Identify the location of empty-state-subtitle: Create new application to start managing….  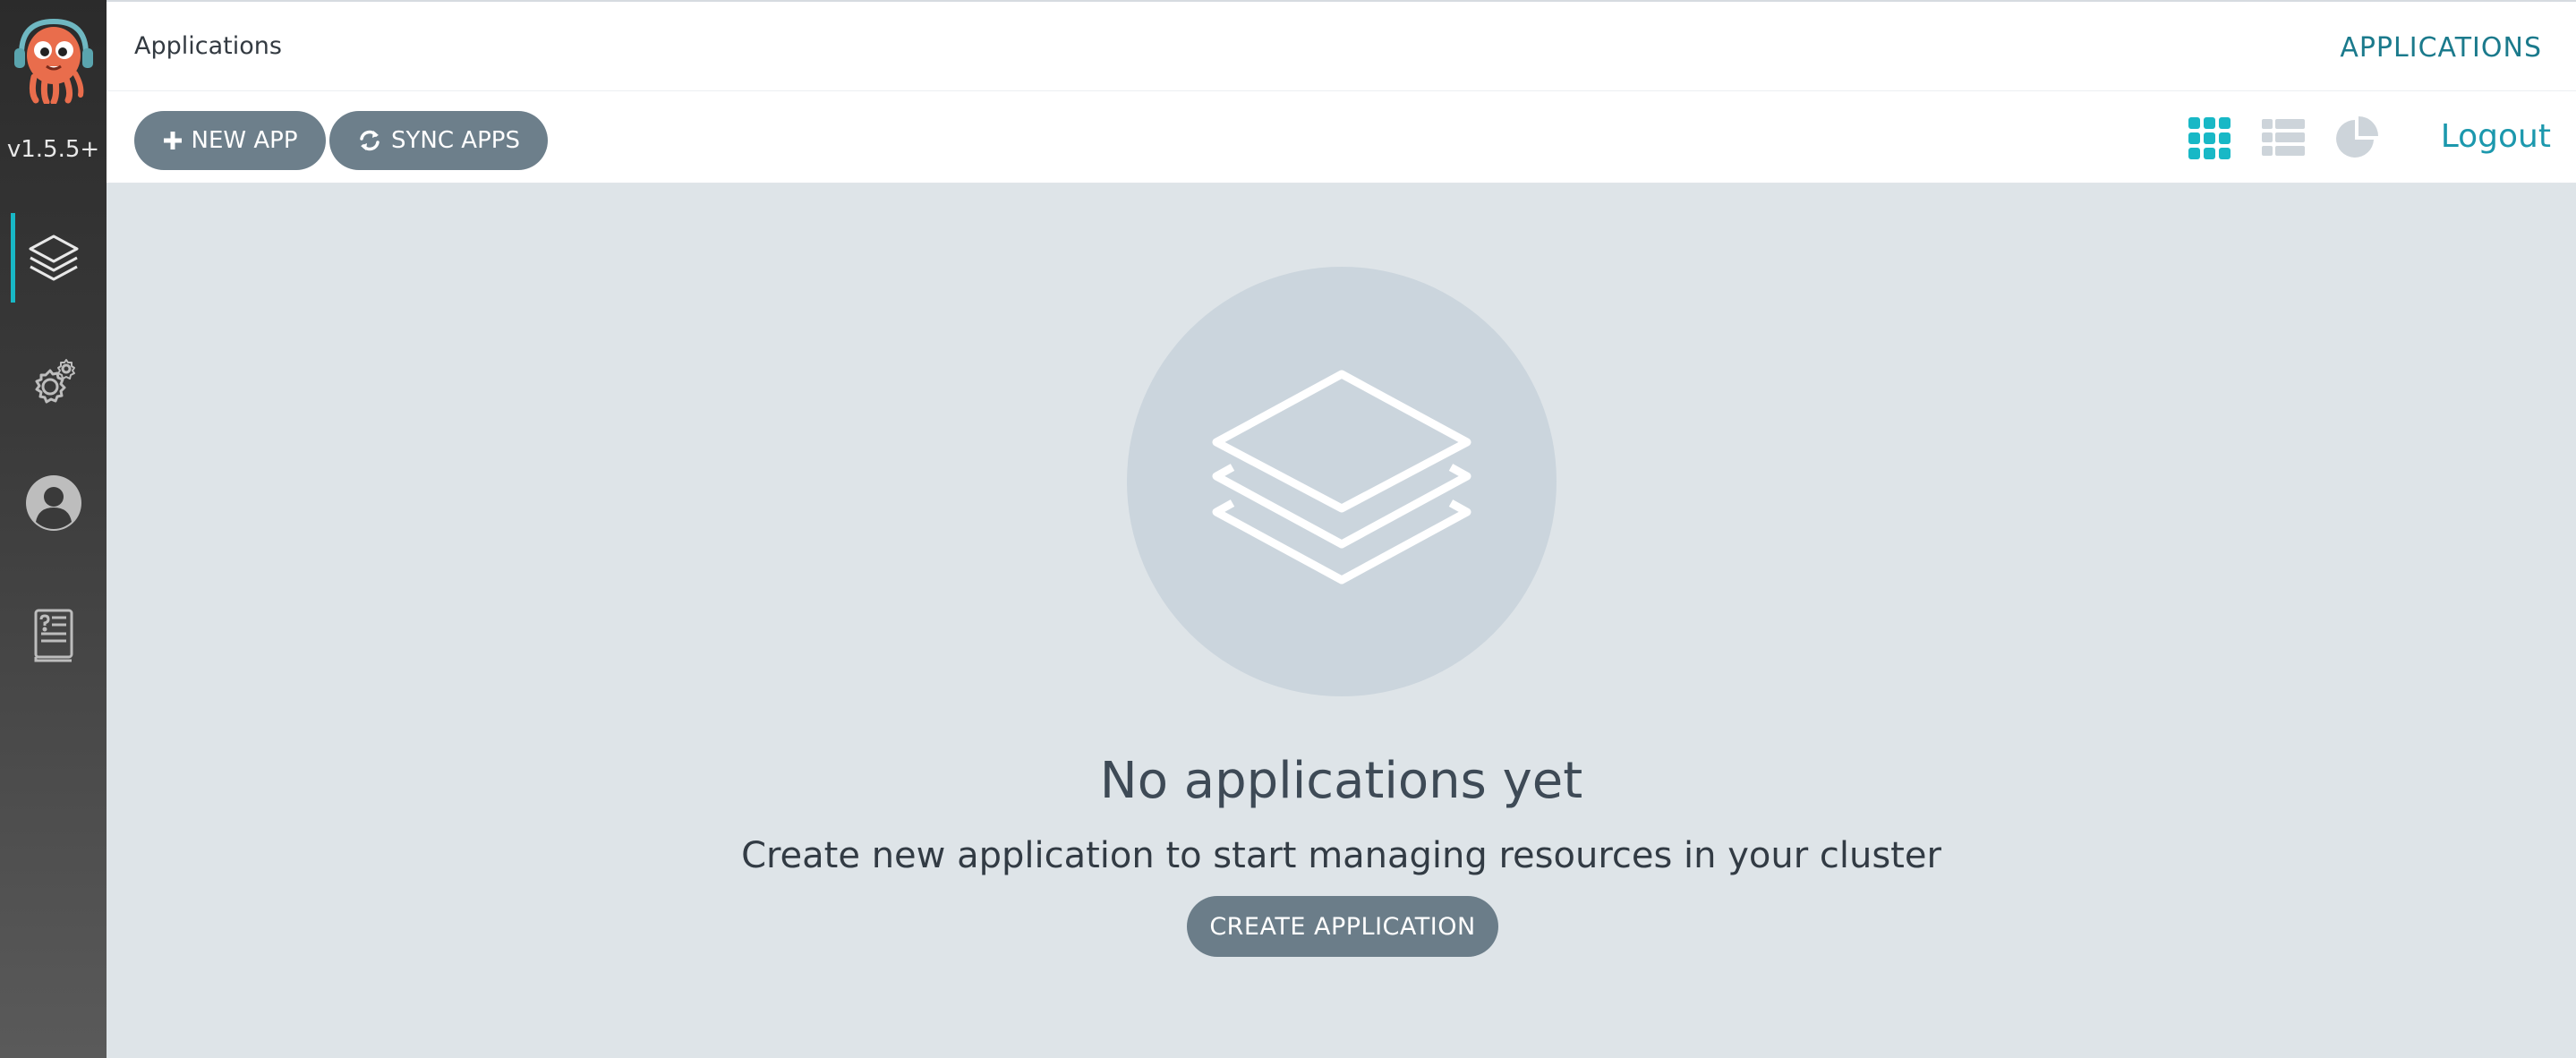
(1341, 855).